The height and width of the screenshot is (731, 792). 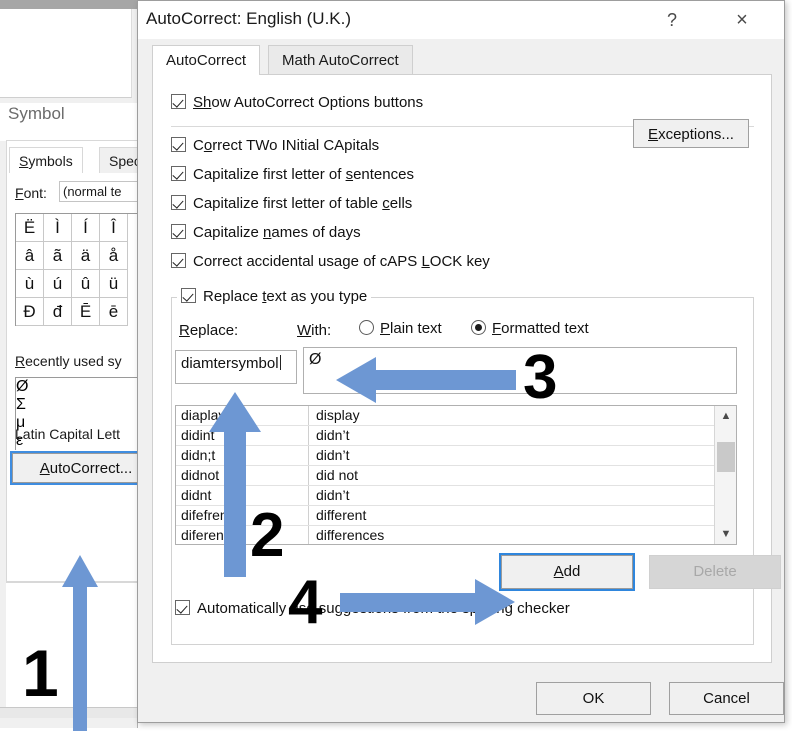 I want to click on replace-label: Replace:, so click(x=209, y=330).